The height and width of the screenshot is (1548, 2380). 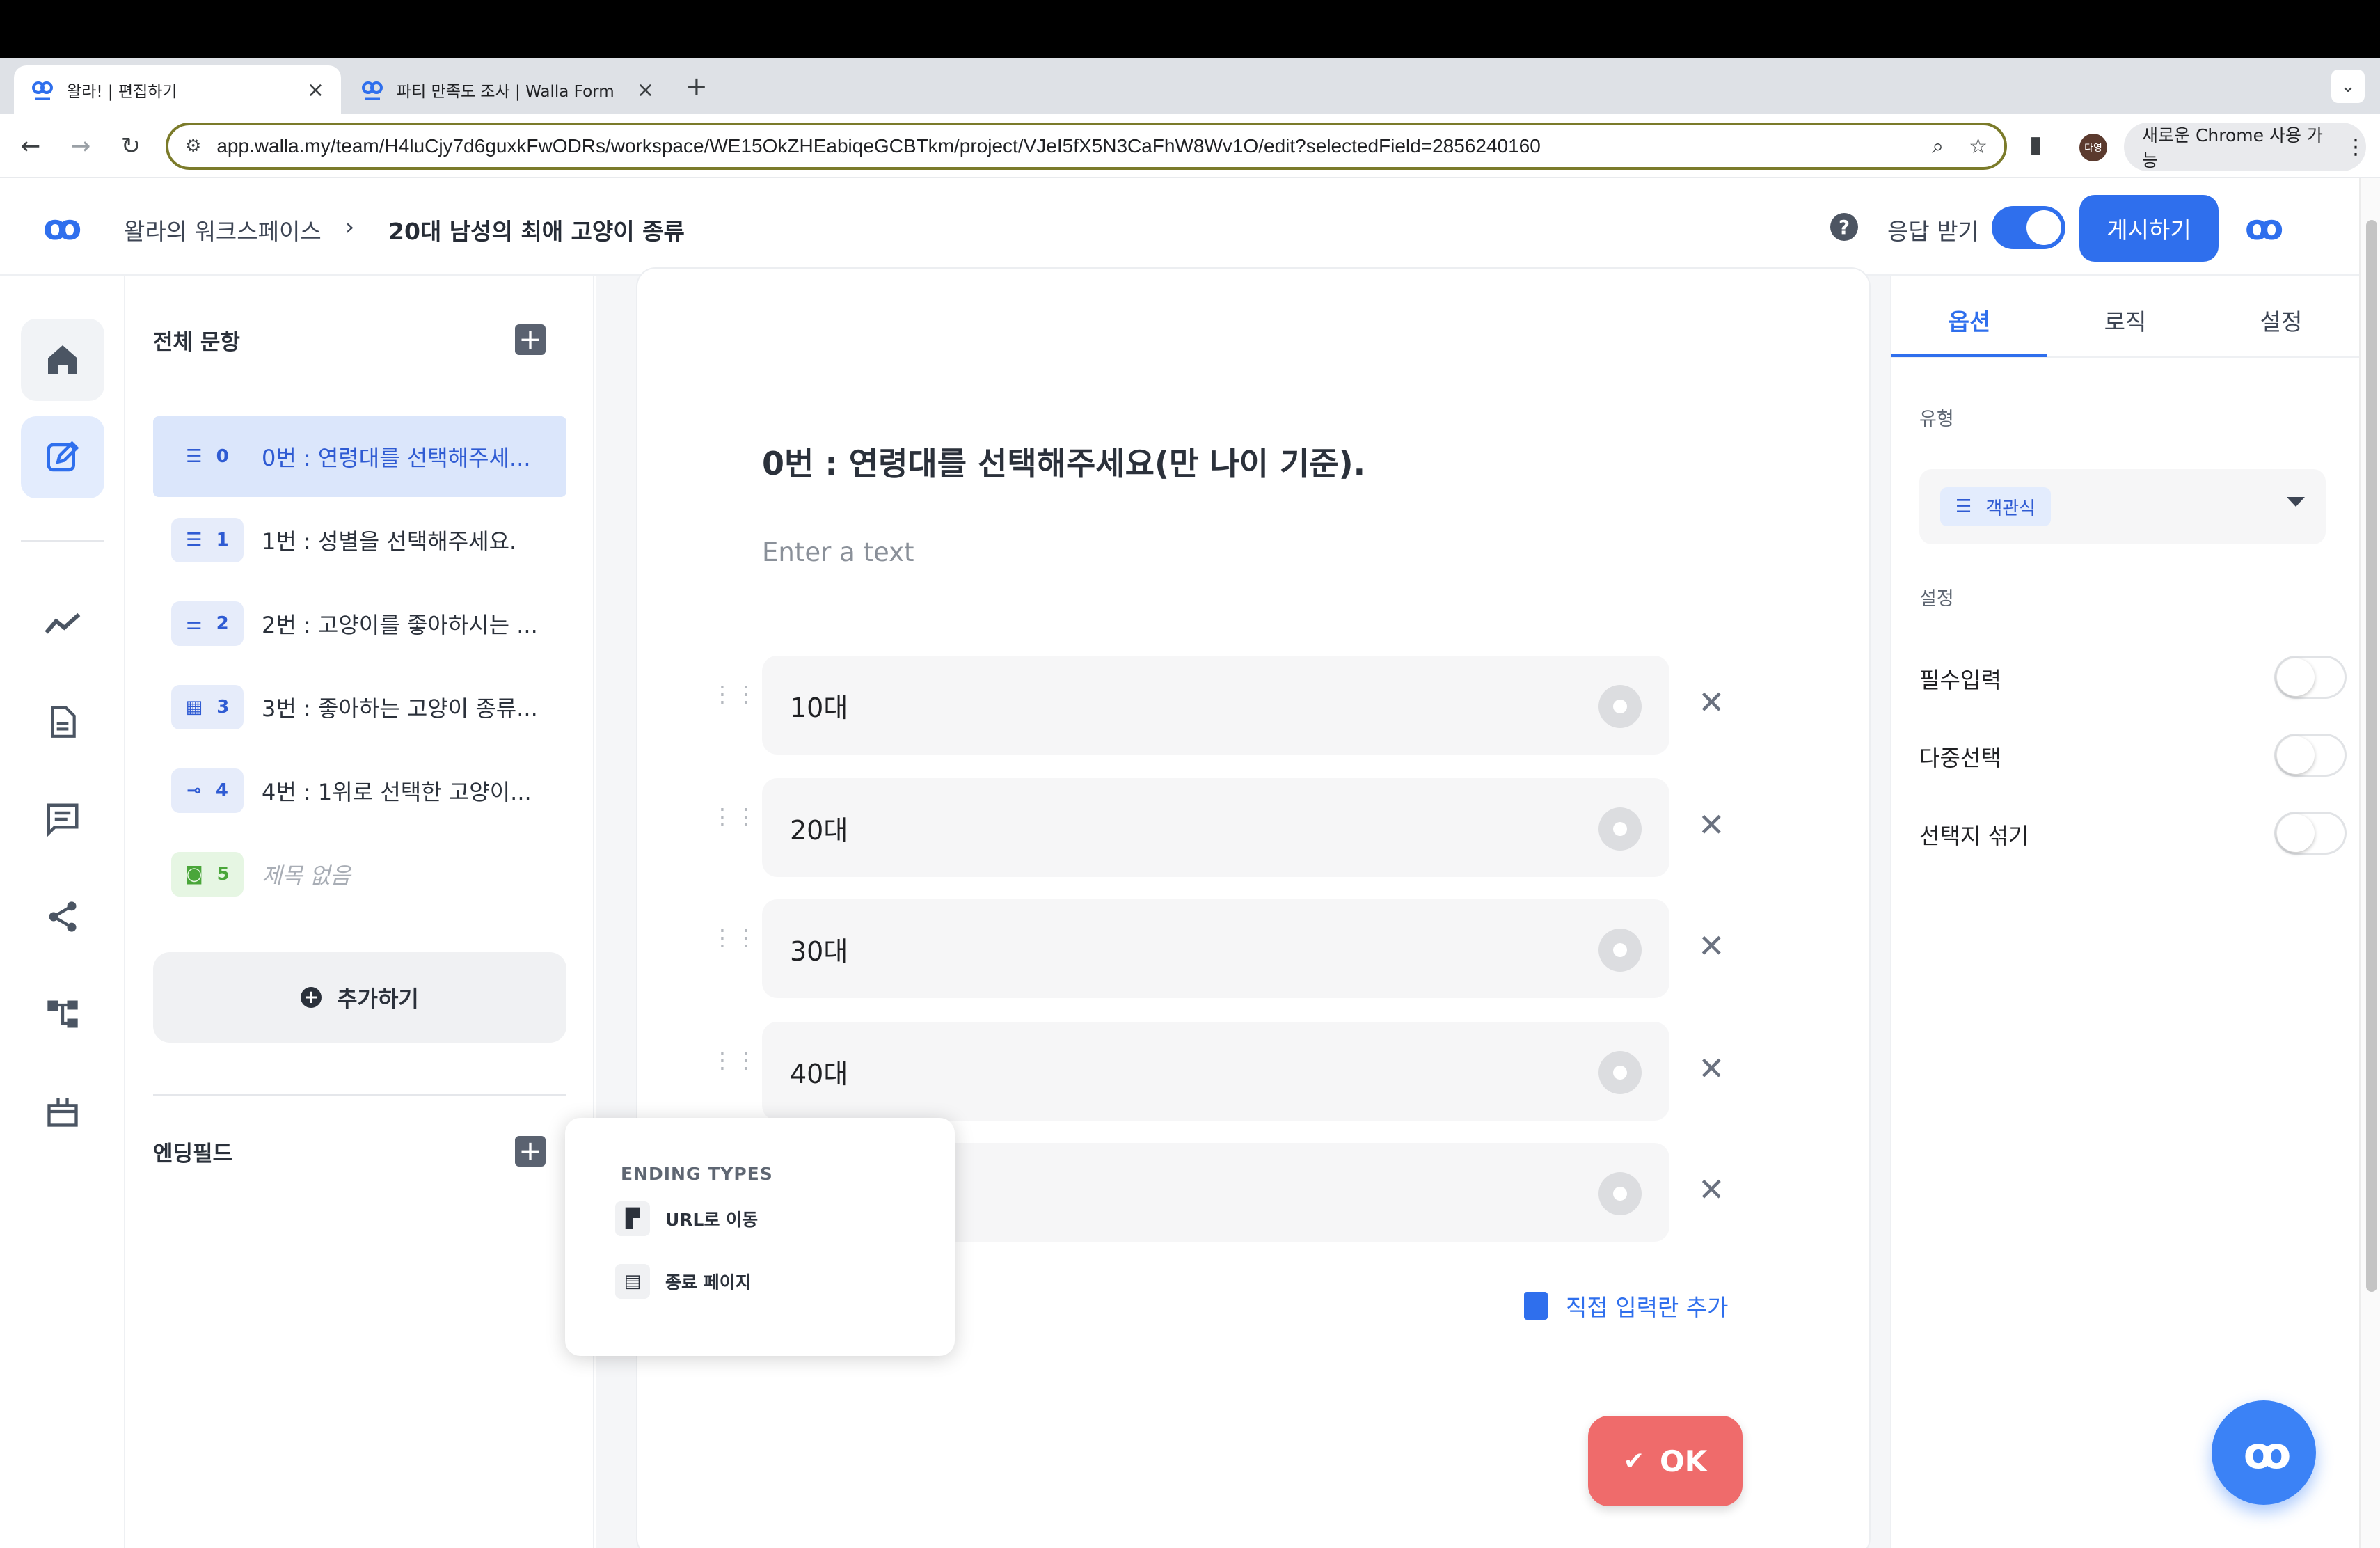 What do you see at coordinates (2371, 756) in the screenshot?
I see `scrollbar-thumb` at bounding box center [2371, 756].